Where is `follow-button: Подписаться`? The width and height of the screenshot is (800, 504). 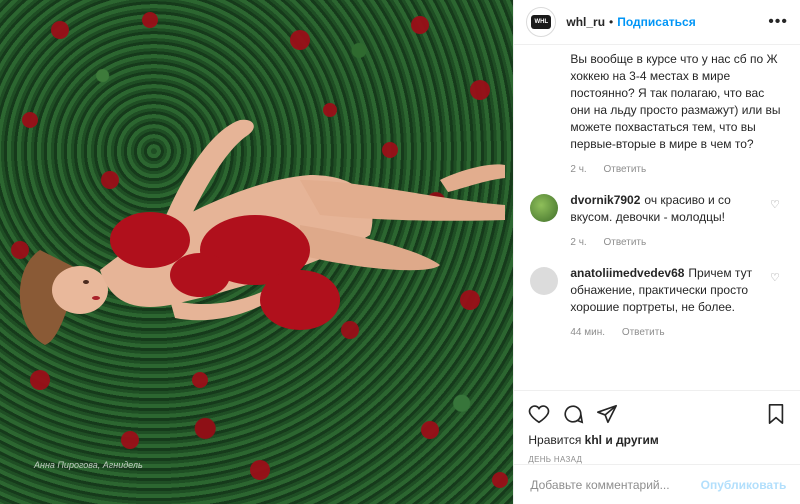 follow-button: Подписаться is located at coordinates (656, 22).